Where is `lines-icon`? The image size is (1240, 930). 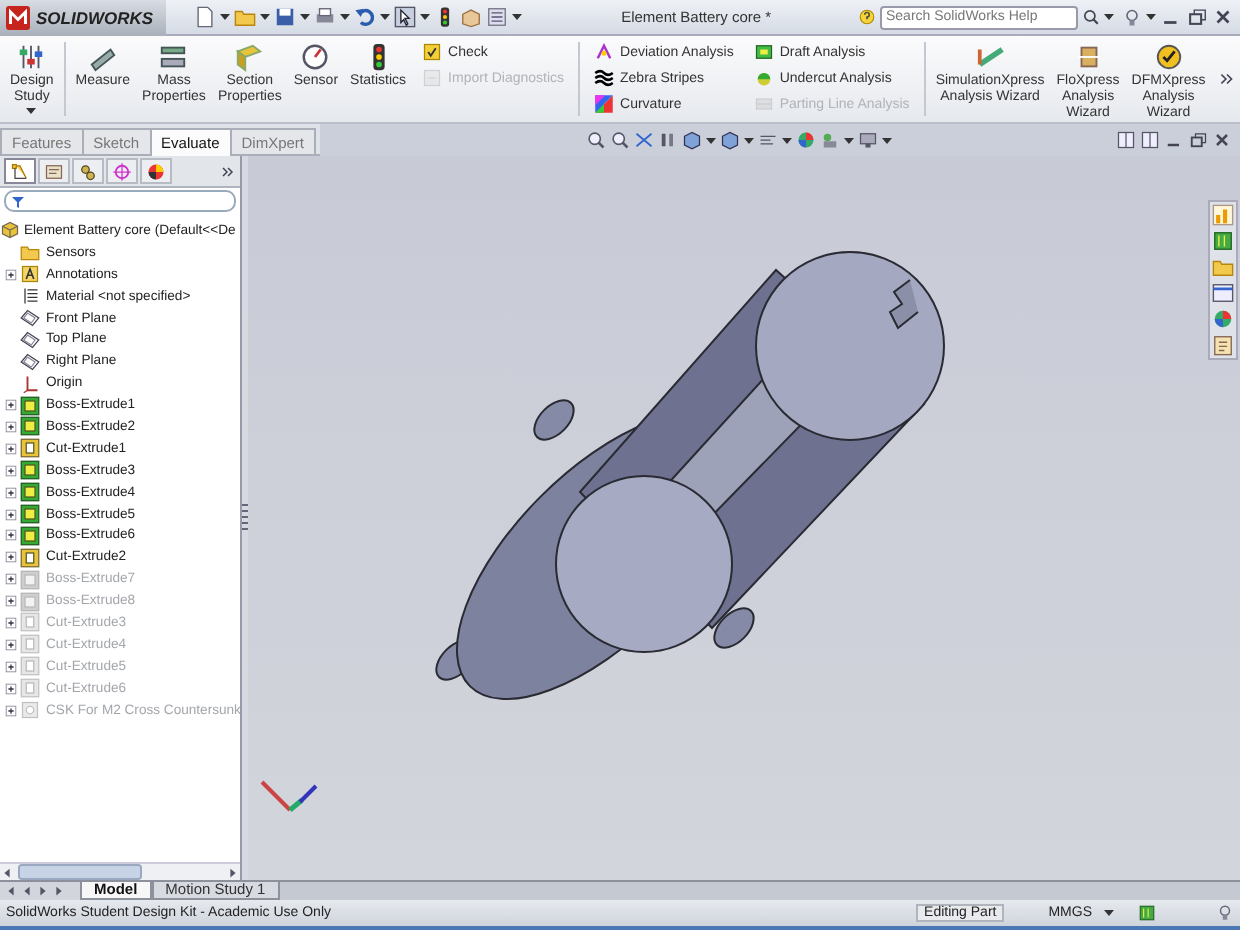
lines-icon is located at coordinates (768, 140).